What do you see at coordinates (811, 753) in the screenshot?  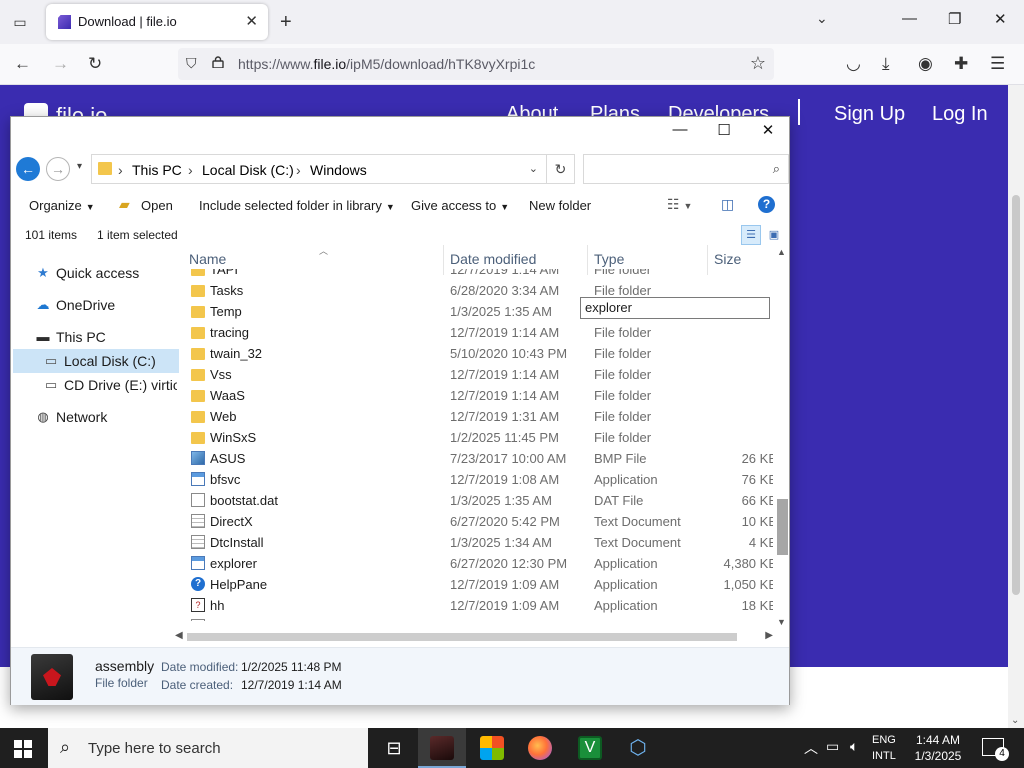 I see `show-hidden-icons-icon: ︿` at bounding box center [811, 753].